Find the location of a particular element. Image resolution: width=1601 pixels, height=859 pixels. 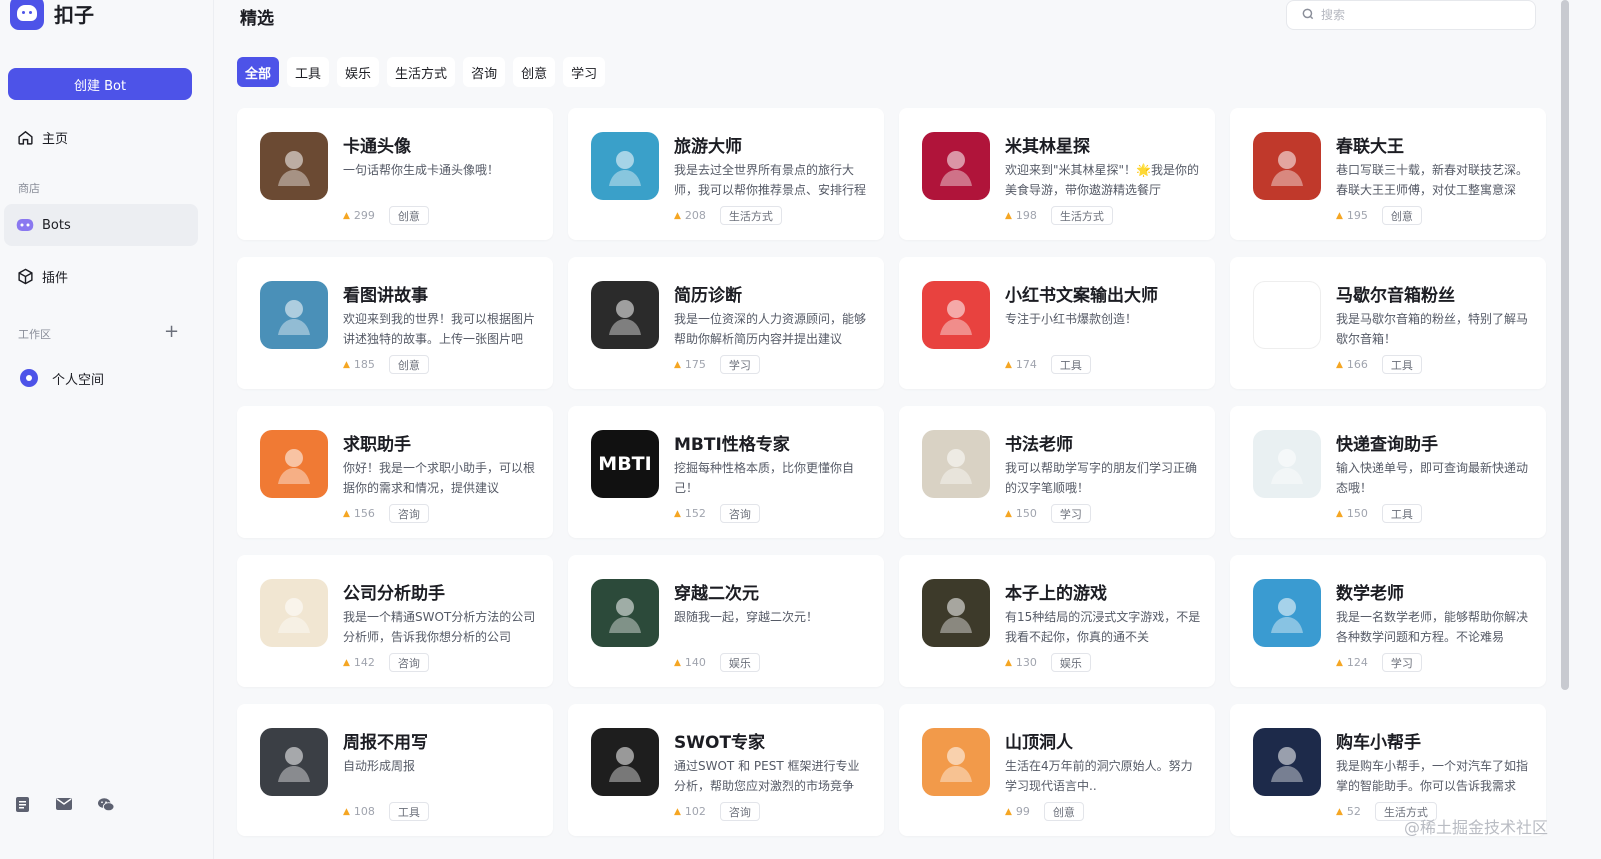

sidebar: 扣子 创建 Bot 主页 商店 Bots 插件 工作区 + 个人空间 is located at coordinates (107, 429).